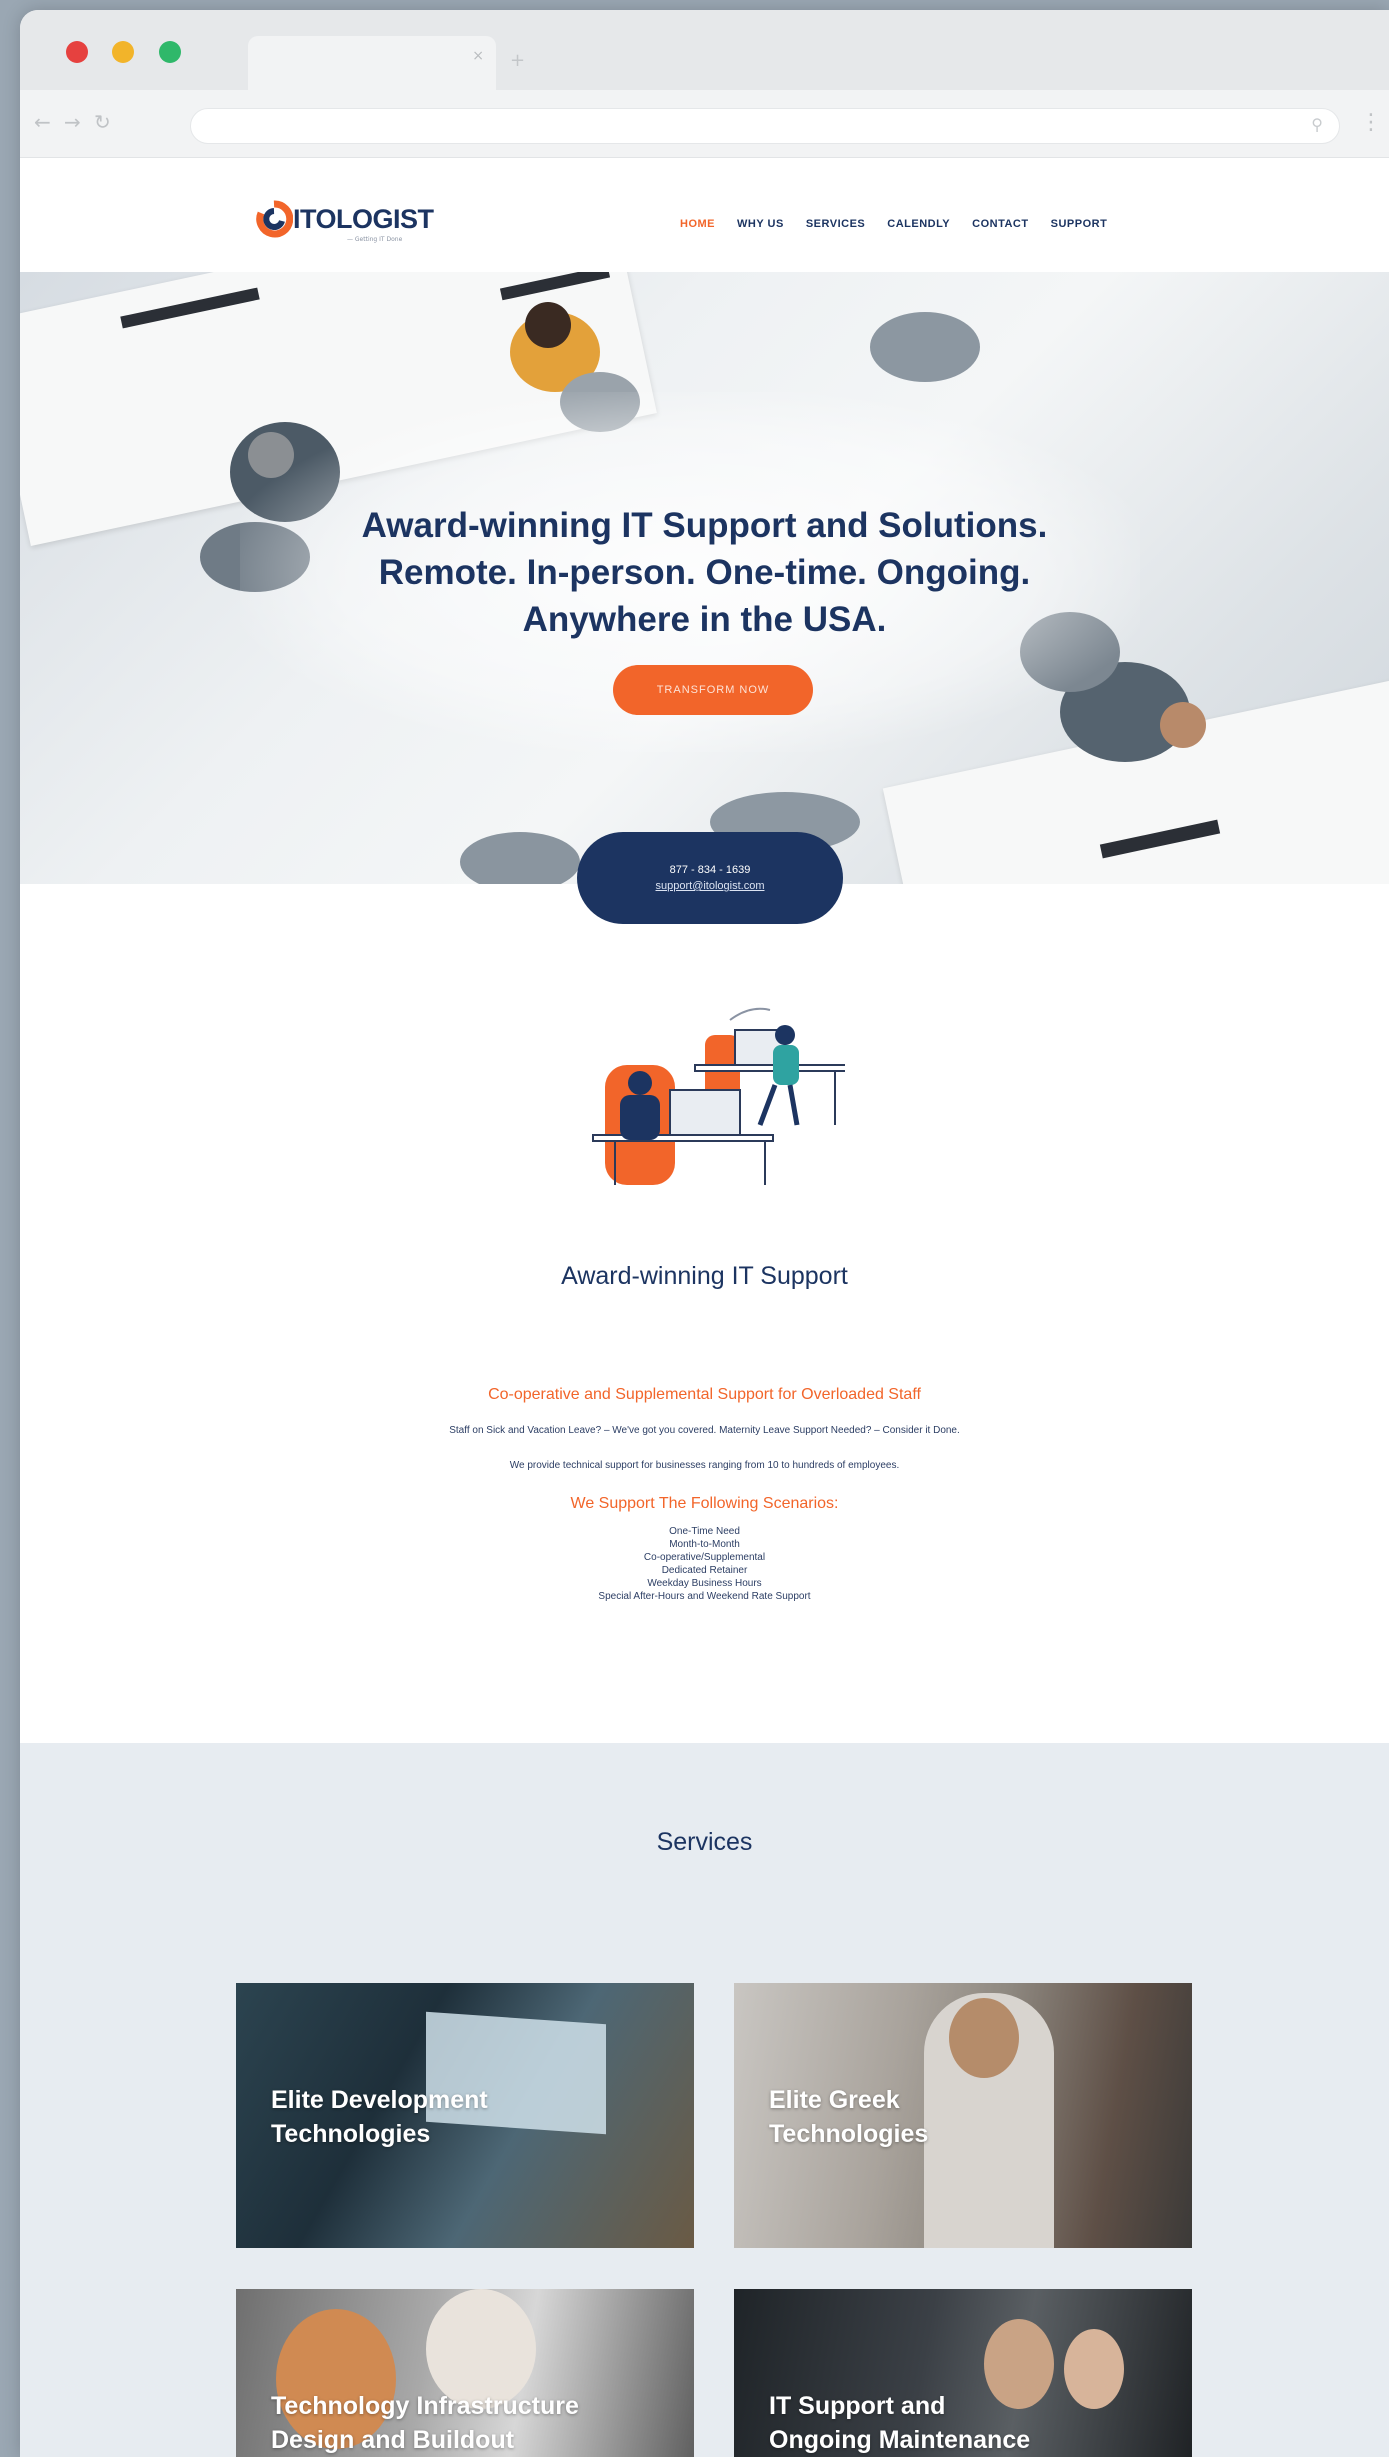  I want to click on service-card-label: IT Support and Ongoing Maintenance, so click(899, 2423).